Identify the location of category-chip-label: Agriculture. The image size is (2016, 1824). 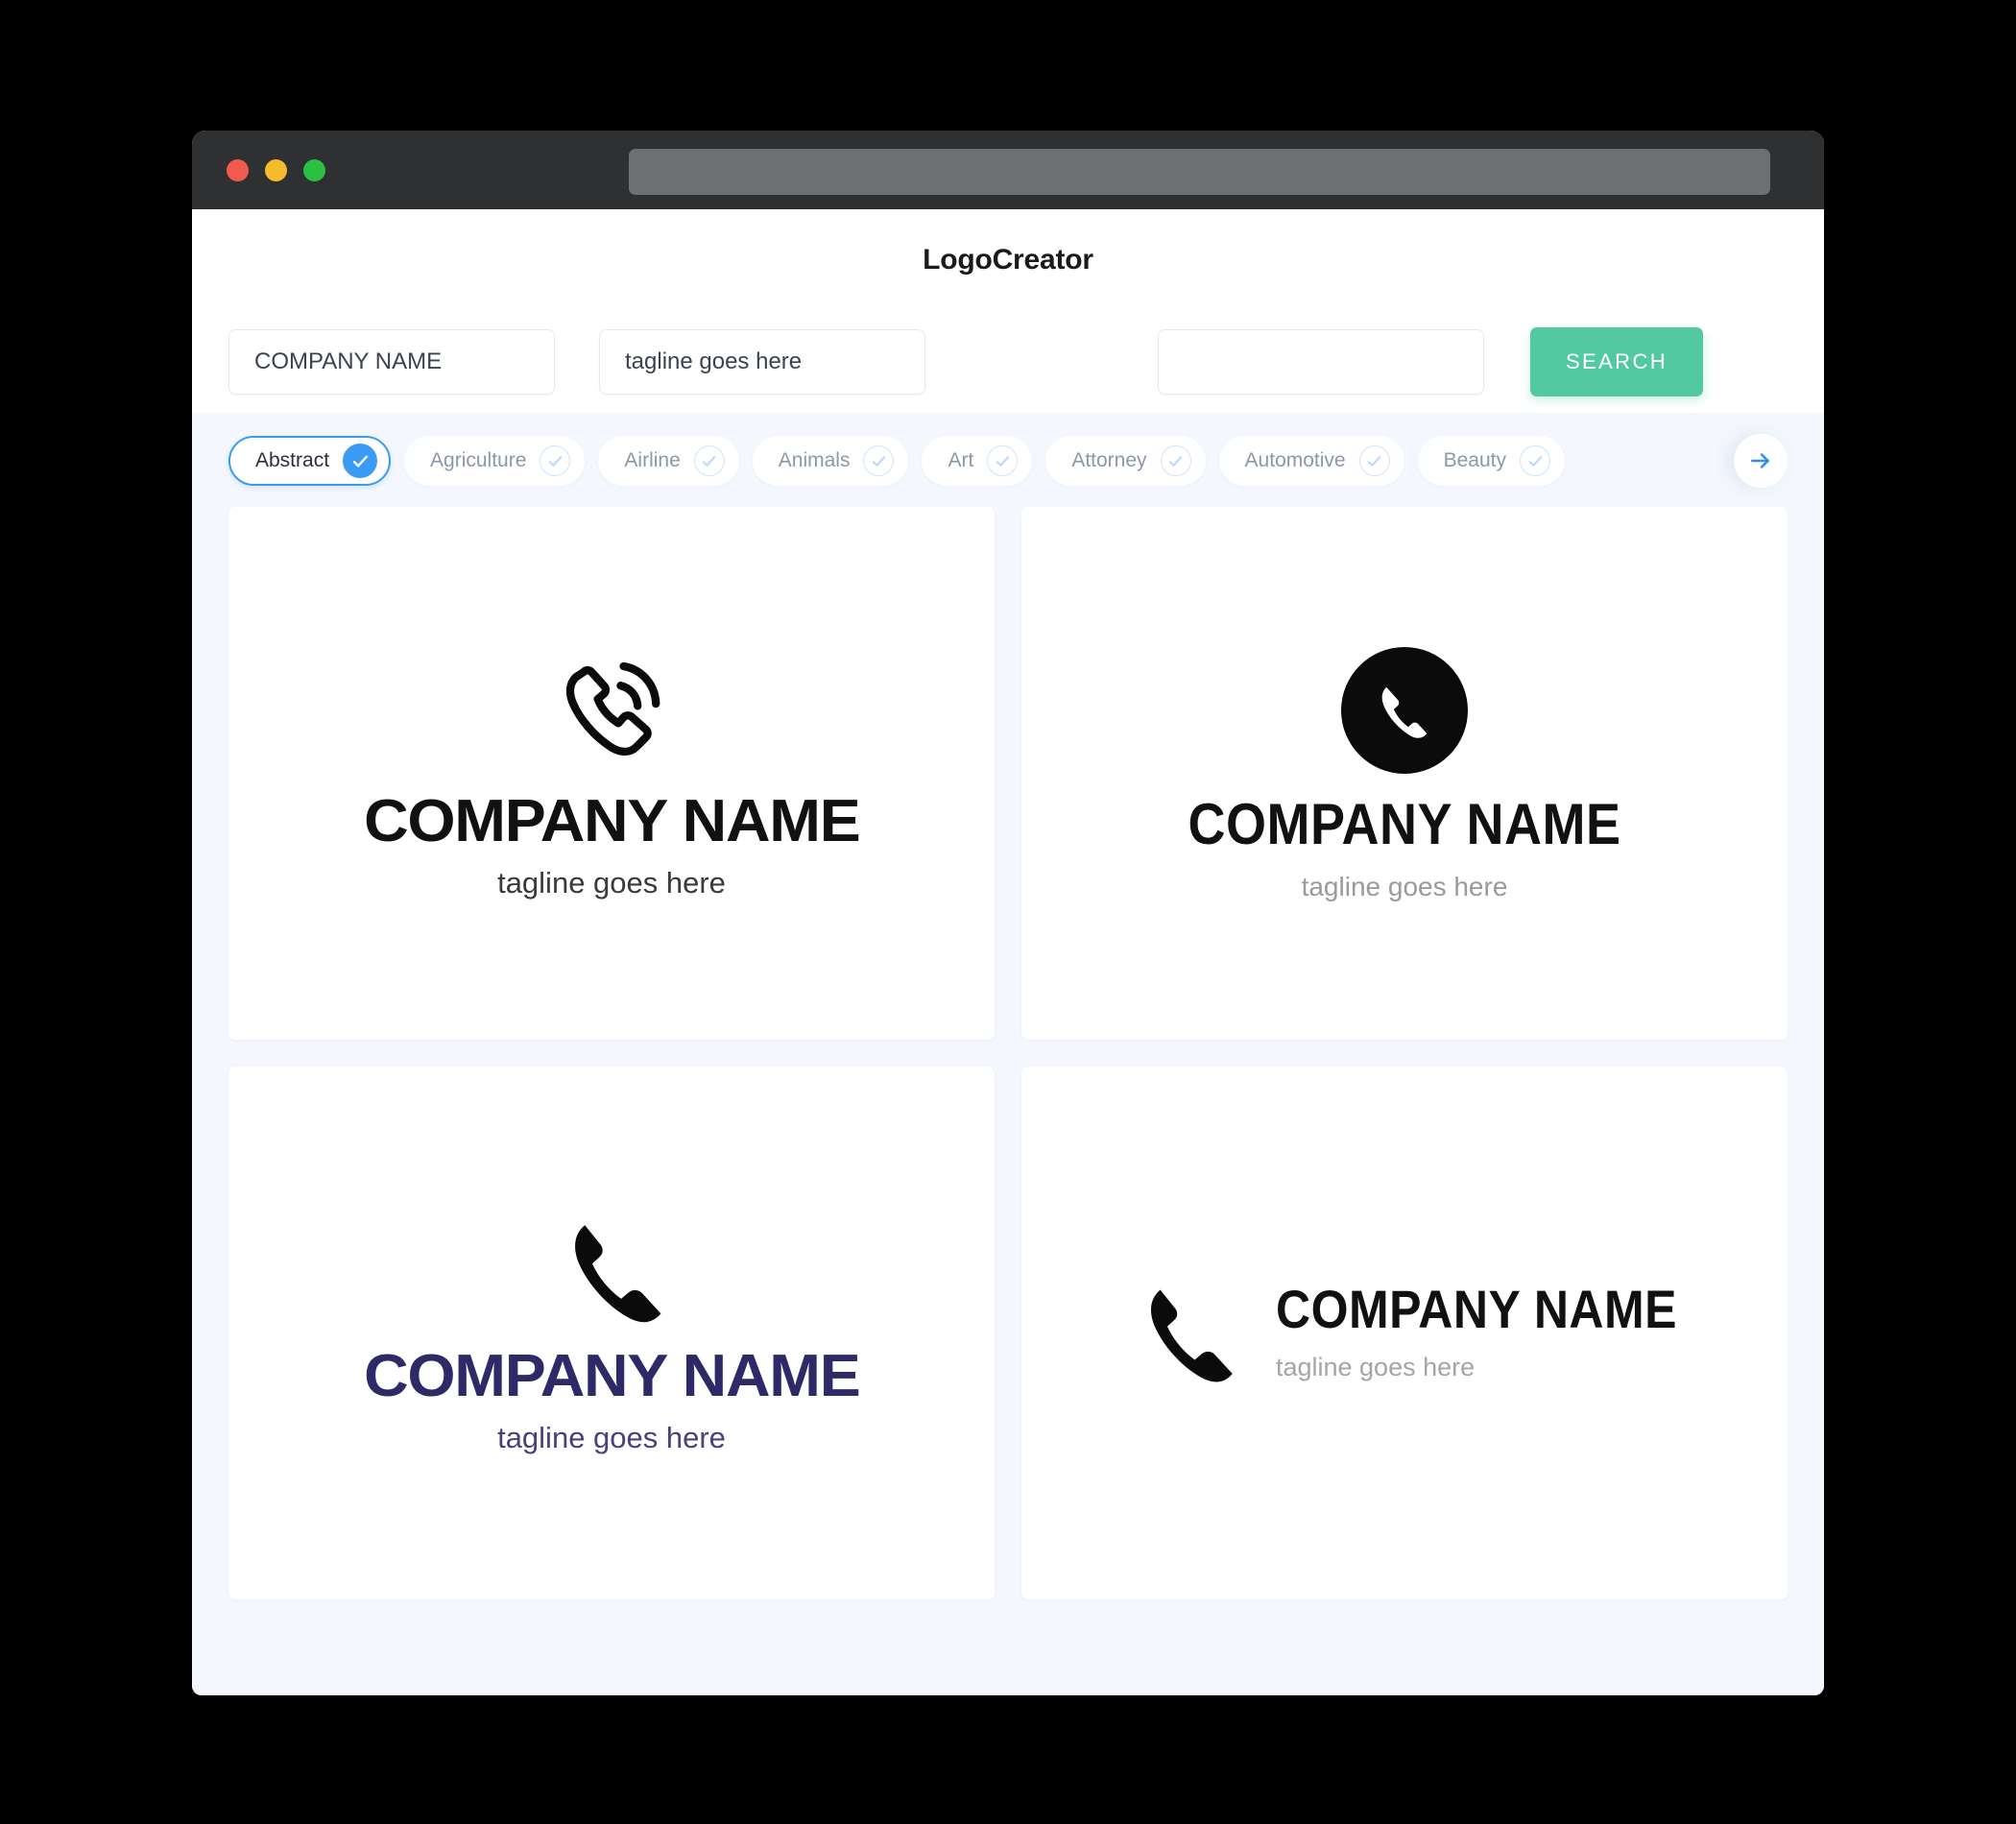
(479, 460).